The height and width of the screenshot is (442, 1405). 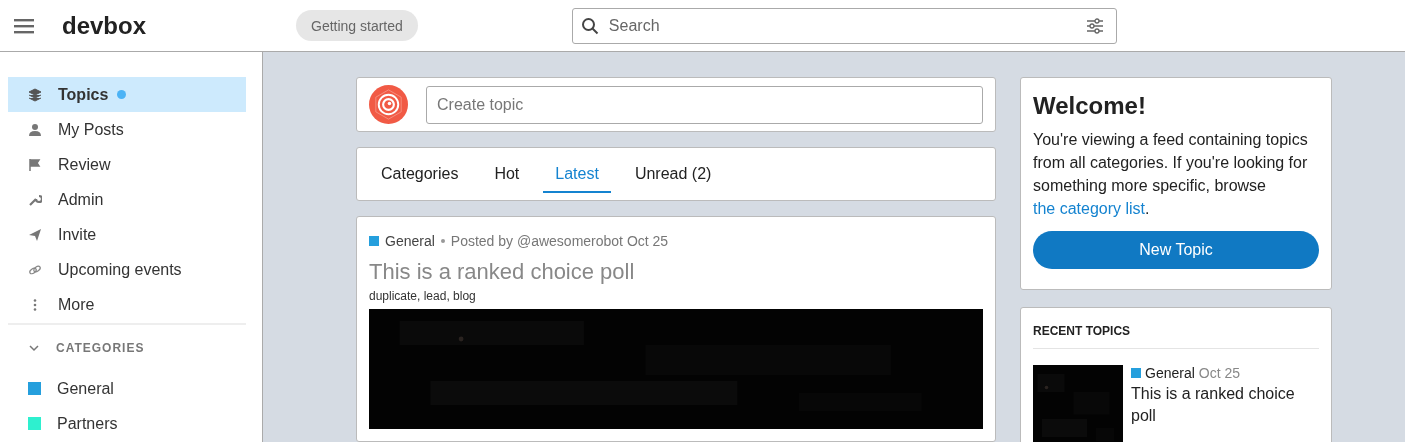 What do you see at coordinates (35, 94) in the screenshot?
I see `layers-icon` at bounding box center [35, 94].